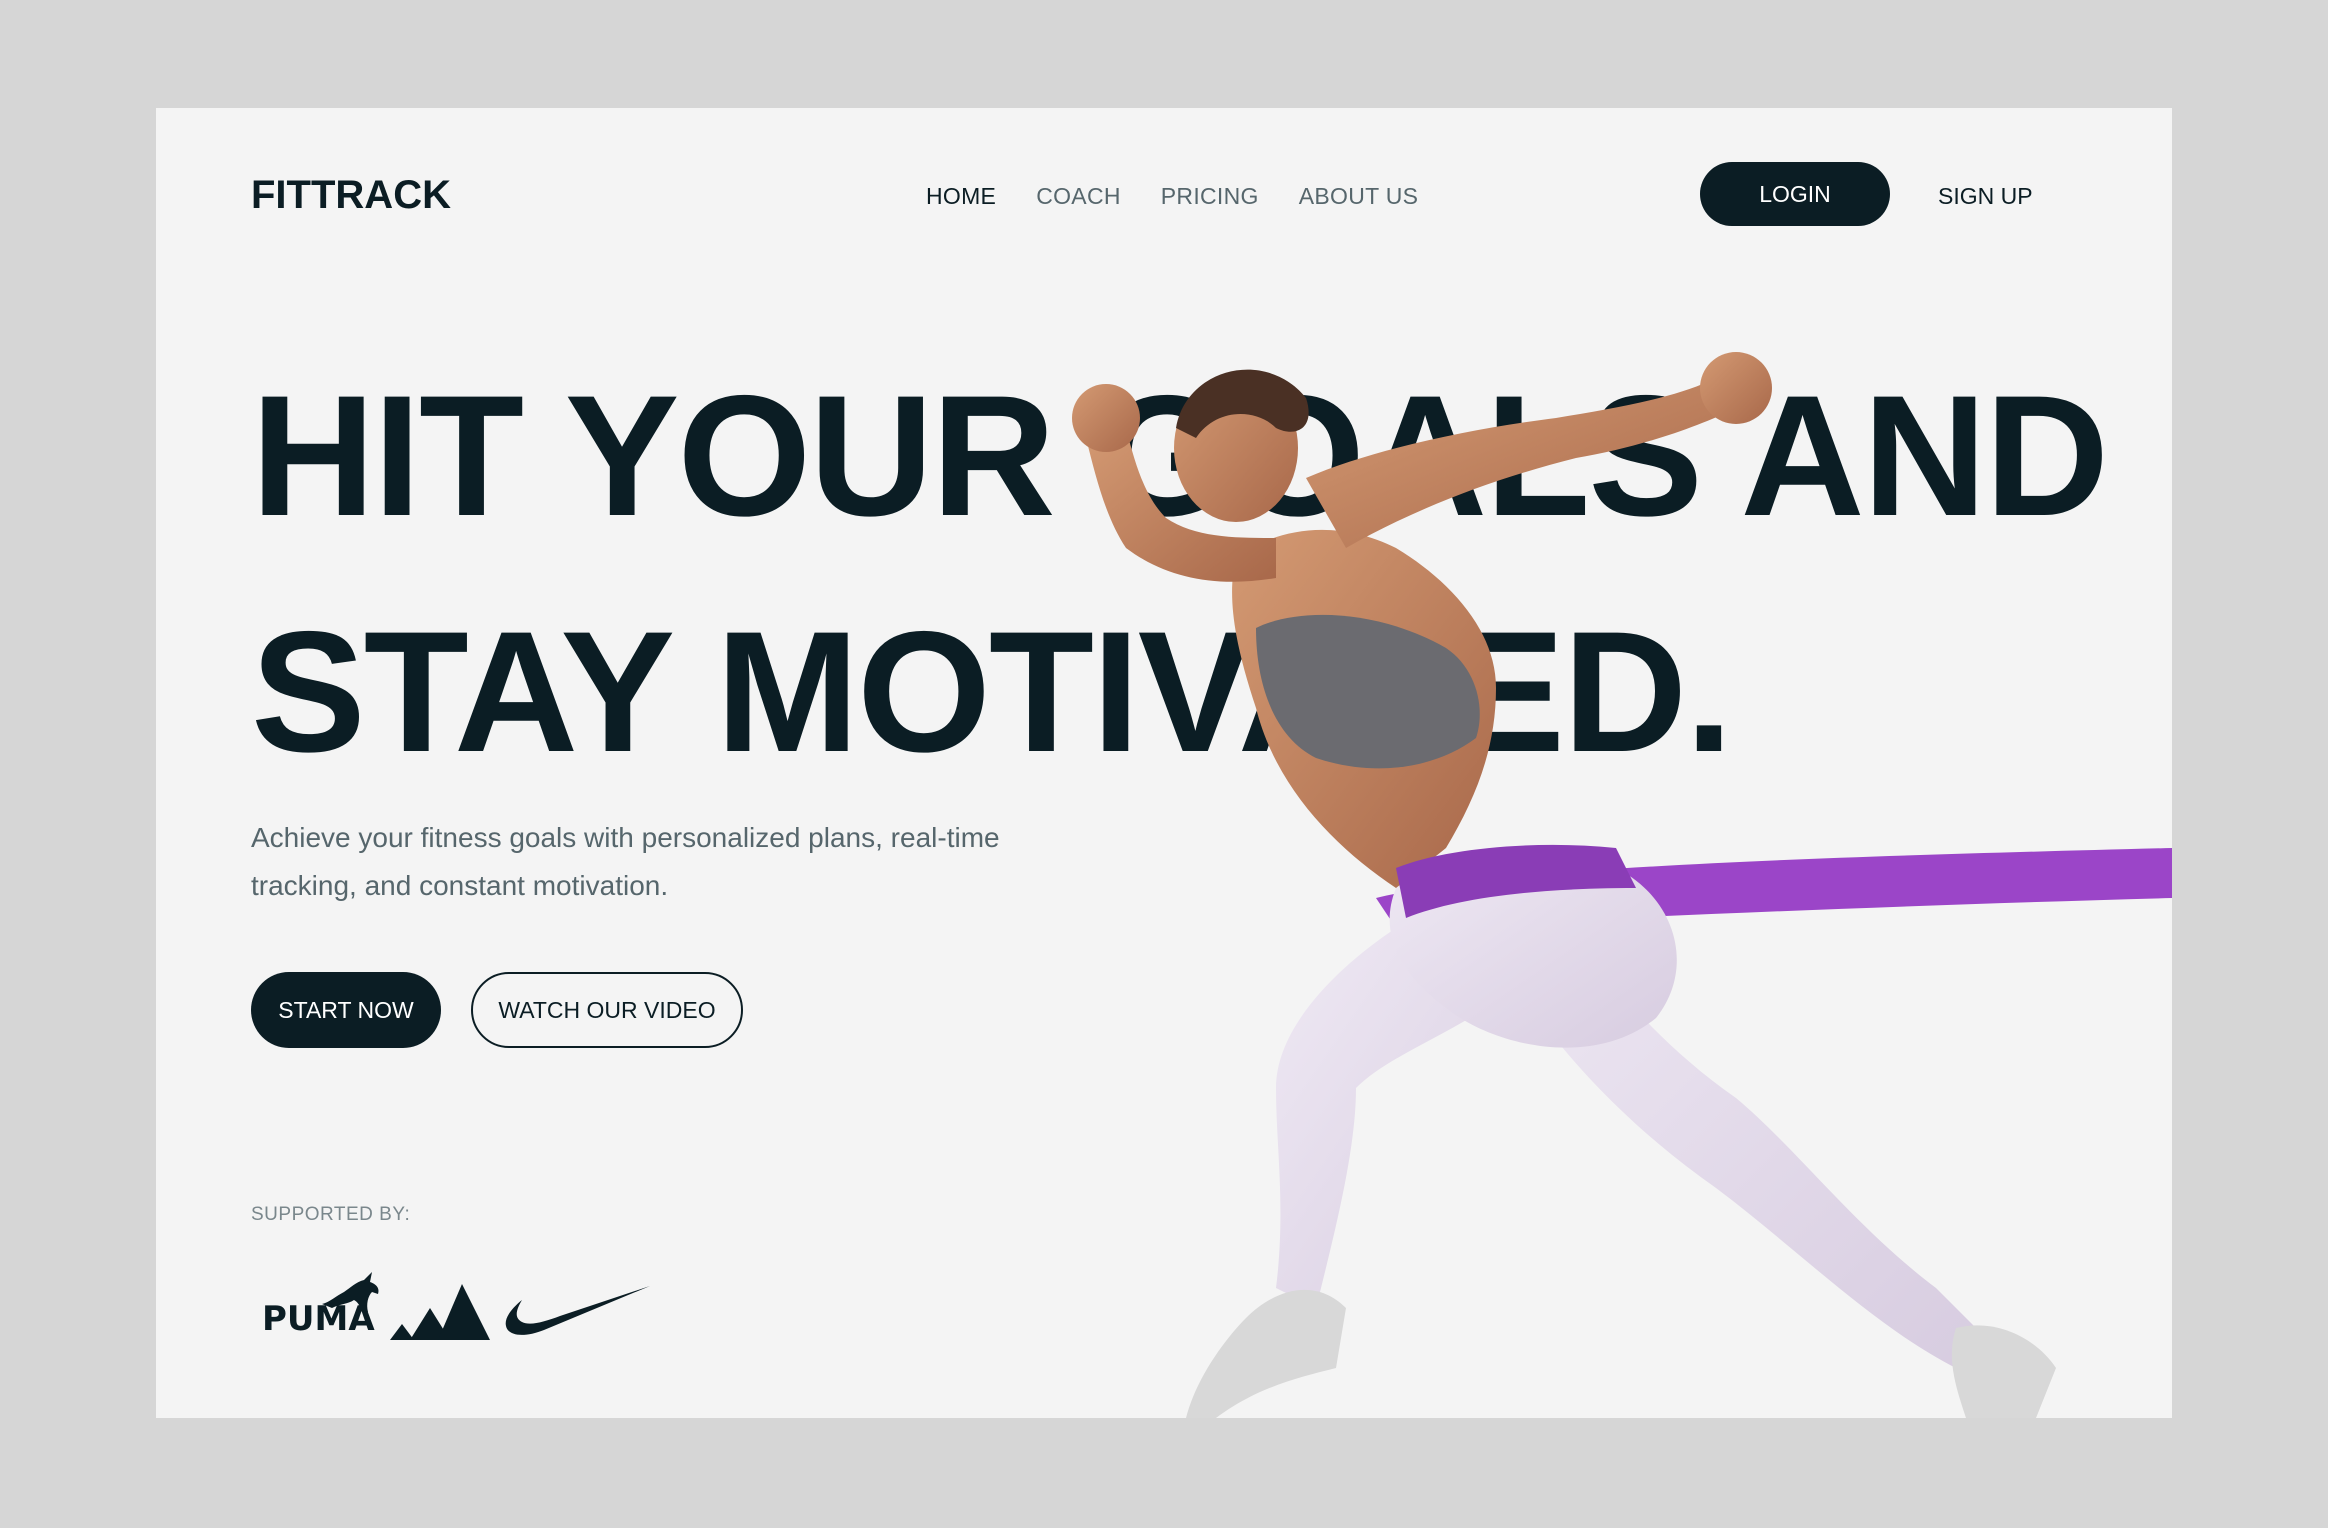  What do you see at coordinates (1266, 1353) in the screenshot?
I see `shoe-icon` at bounding box center [1266, 1353].